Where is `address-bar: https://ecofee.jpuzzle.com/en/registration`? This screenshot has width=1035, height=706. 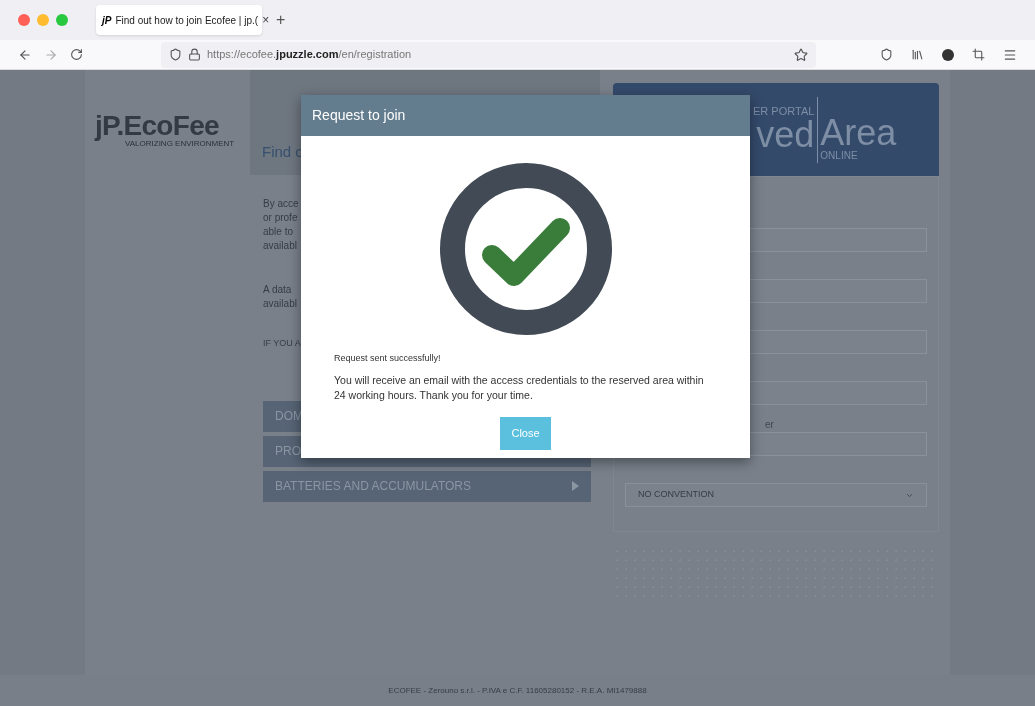 address-bar: https://ecofee.jpuzzle.com/en/registration is located at coordinates (488, 54).